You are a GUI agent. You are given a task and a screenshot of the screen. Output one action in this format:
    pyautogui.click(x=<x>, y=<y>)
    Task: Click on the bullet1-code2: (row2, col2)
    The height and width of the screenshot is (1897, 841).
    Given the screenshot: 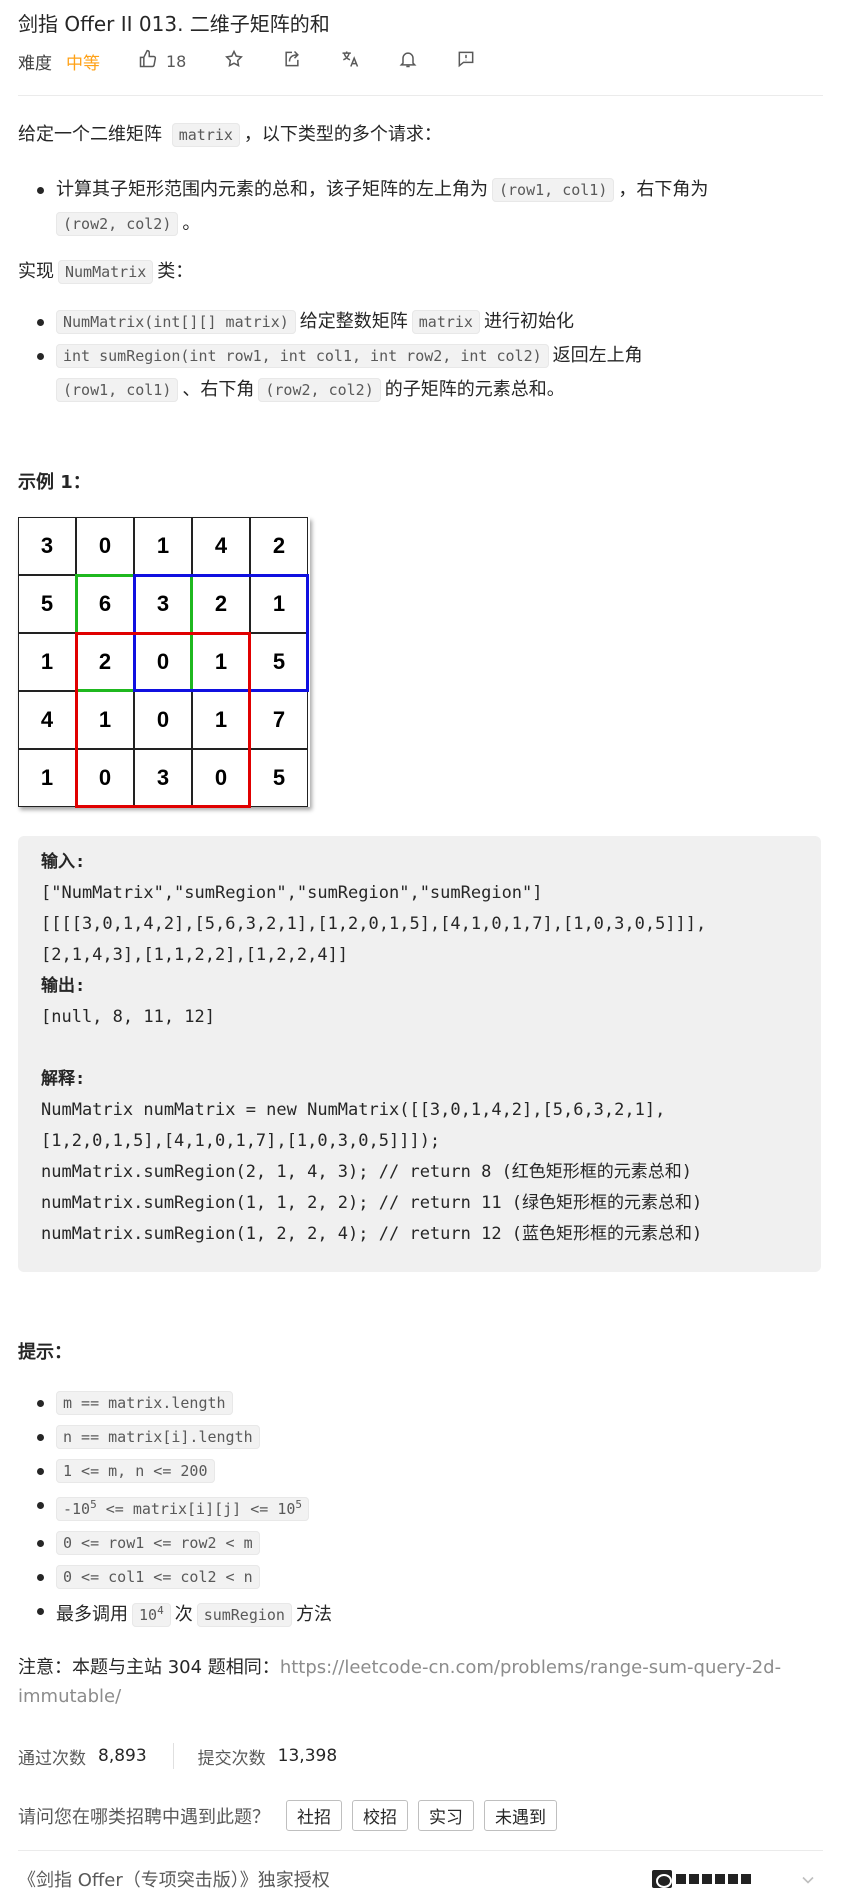 What is the action you would take?
    pyautogui.click(x=117, y=224)
    